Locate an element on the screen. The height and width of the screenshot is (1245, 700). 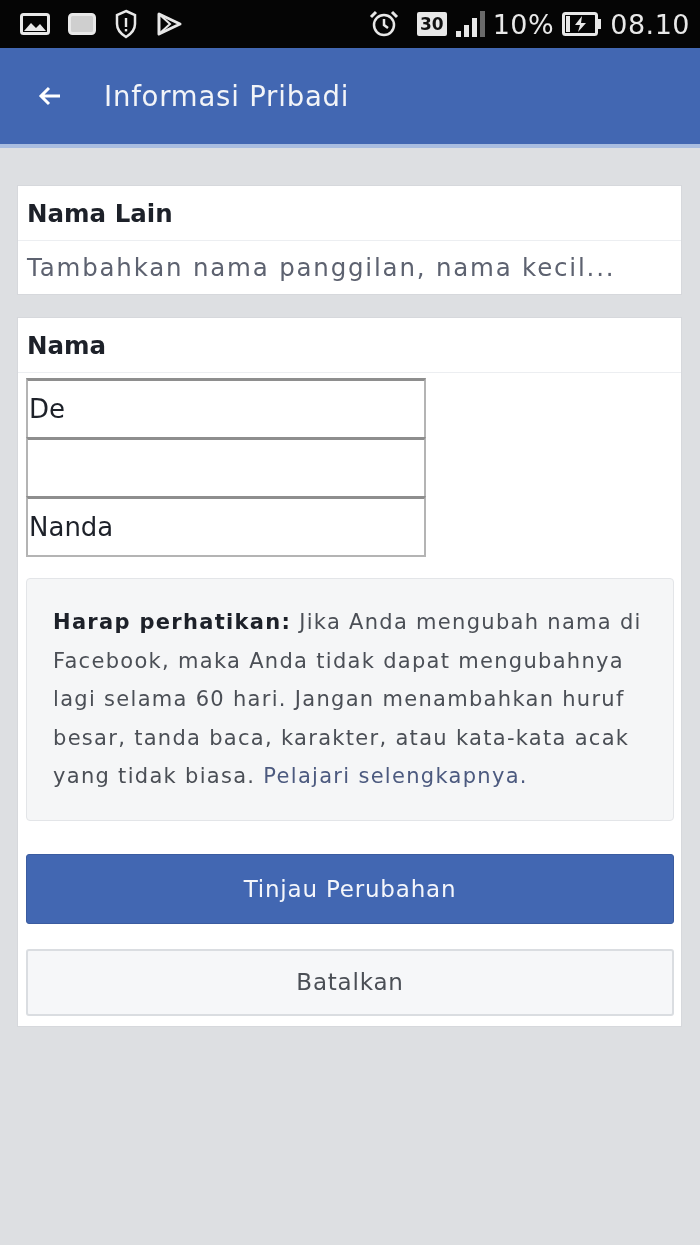
review-changes-button: Tinjau Perubahan is located at coordinates (350, 888).